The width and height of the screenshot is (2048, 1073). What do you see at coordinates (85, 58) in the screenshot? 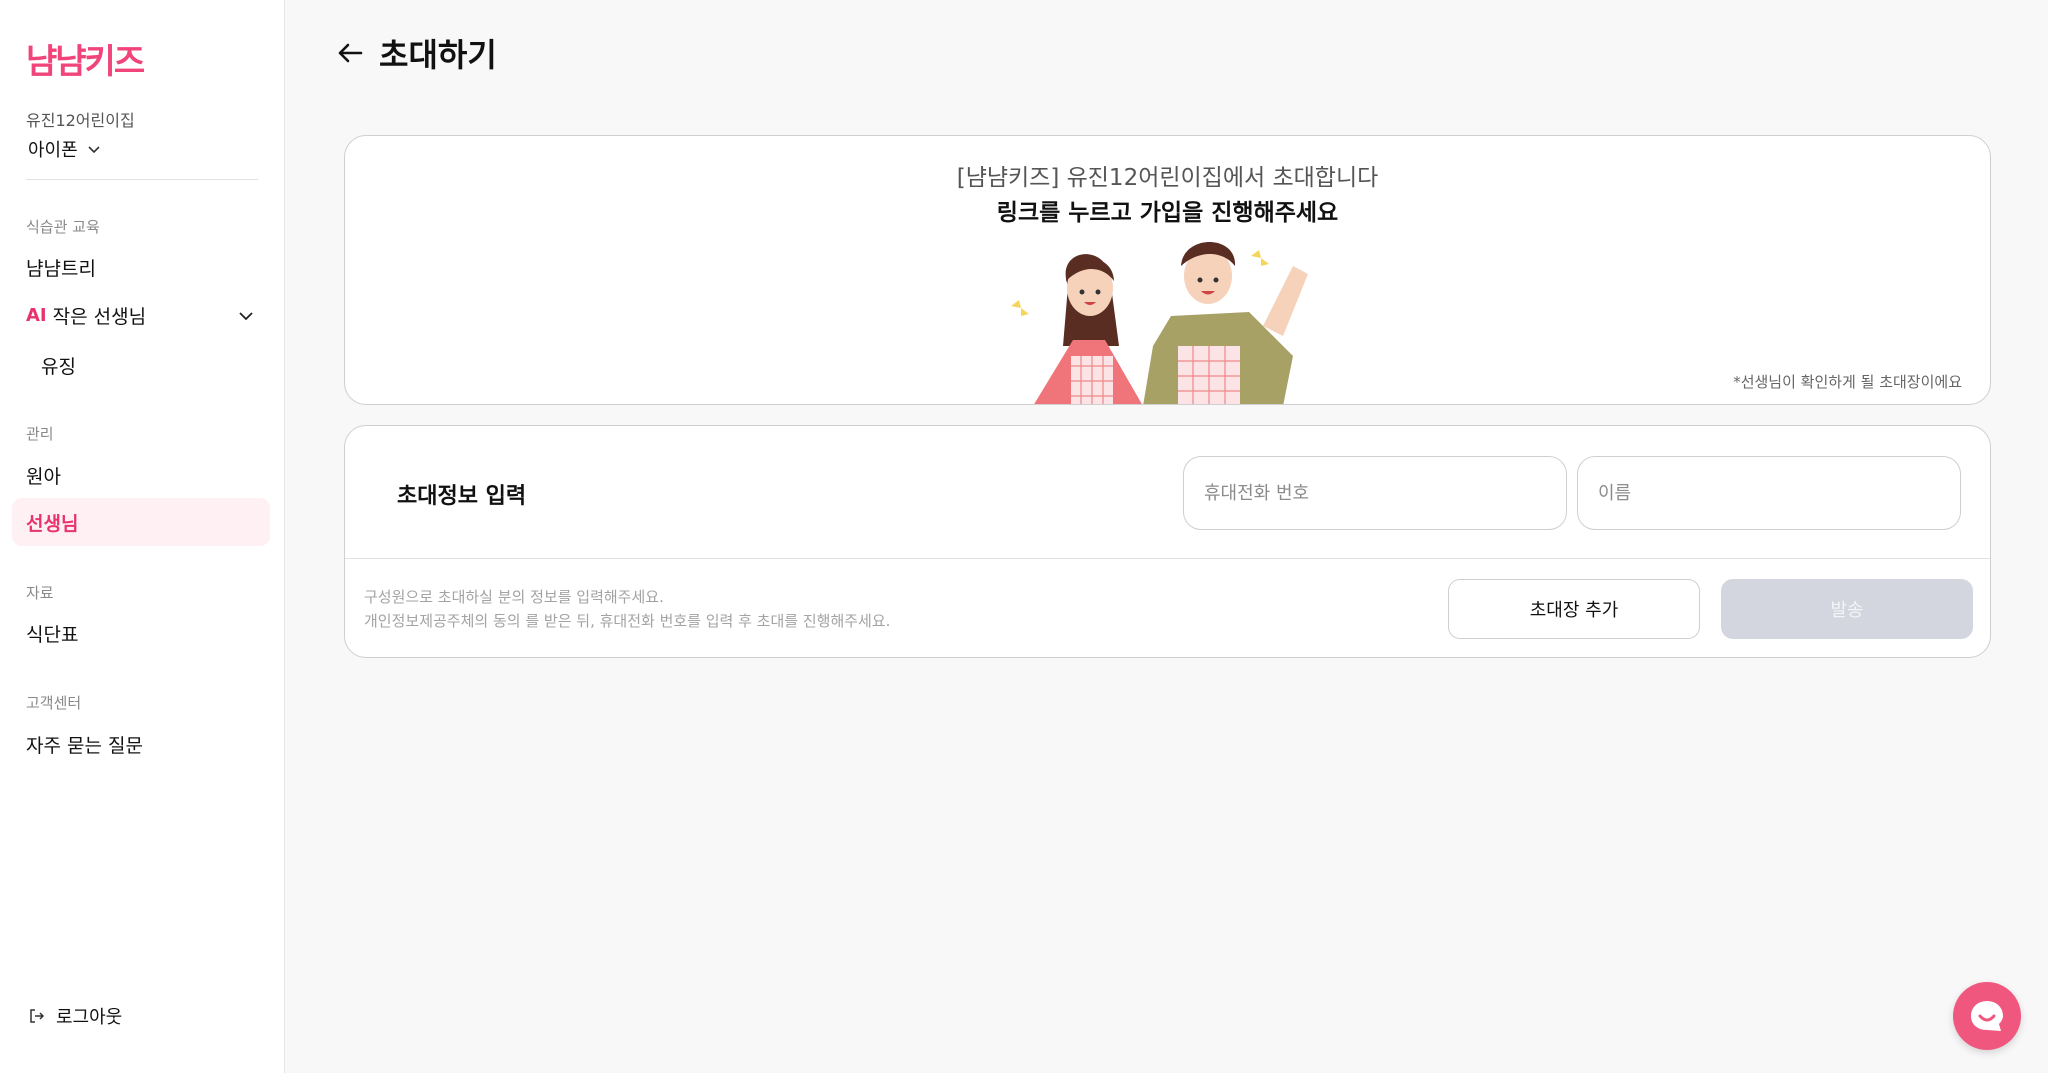
I see `brand-logo: 냠냠키즈` at bounding box center [85, 58].